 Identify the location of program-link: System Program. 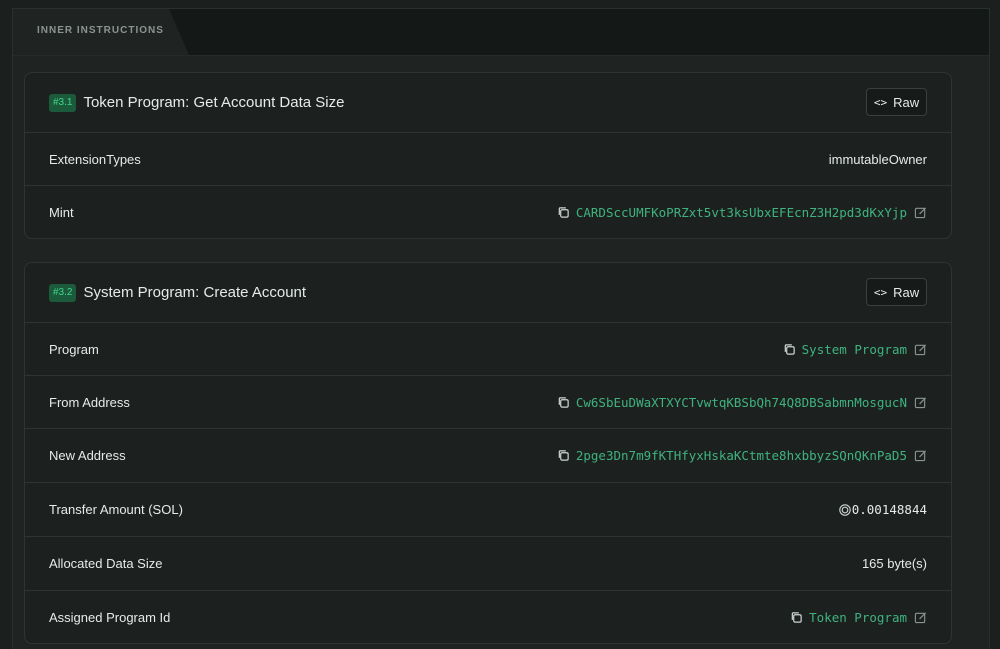
(854, 349).